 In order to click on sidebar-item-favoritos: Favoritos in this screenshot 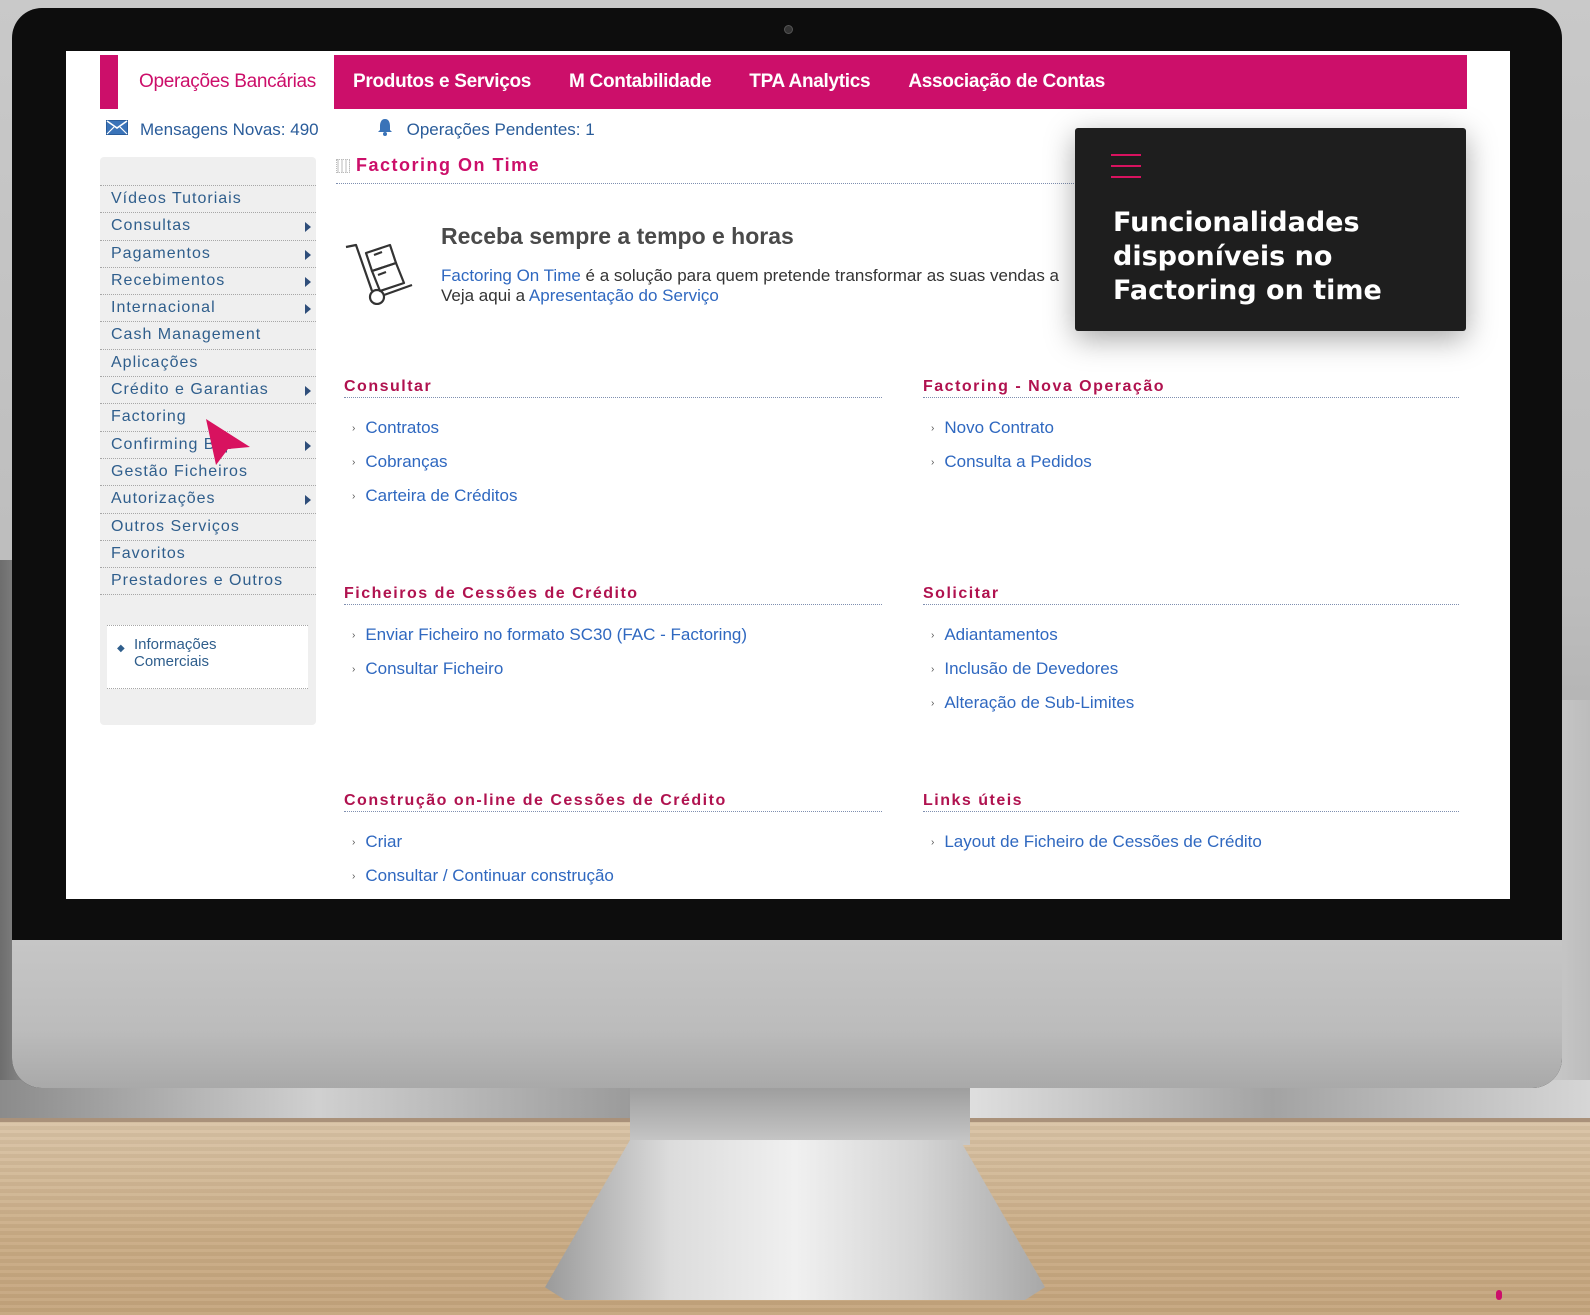, I will do `click(208, 555)`.